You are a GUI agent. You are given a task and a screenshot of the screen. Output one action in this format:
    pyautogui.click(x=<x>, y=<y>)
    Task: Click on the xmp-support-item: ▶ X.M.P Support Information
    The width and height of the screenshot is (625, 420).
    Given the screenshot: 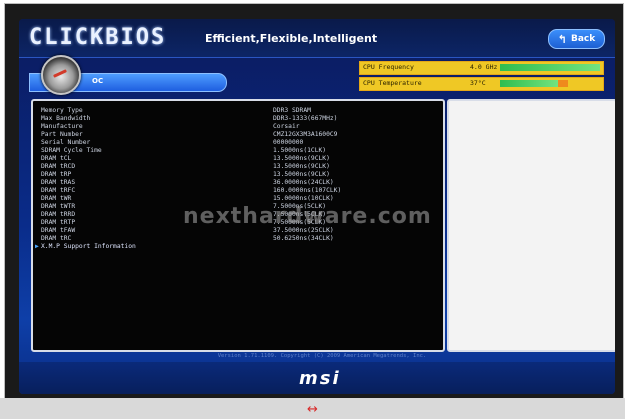 What is the action you would take?
    pyautogui.click(x=235, y=247)
    